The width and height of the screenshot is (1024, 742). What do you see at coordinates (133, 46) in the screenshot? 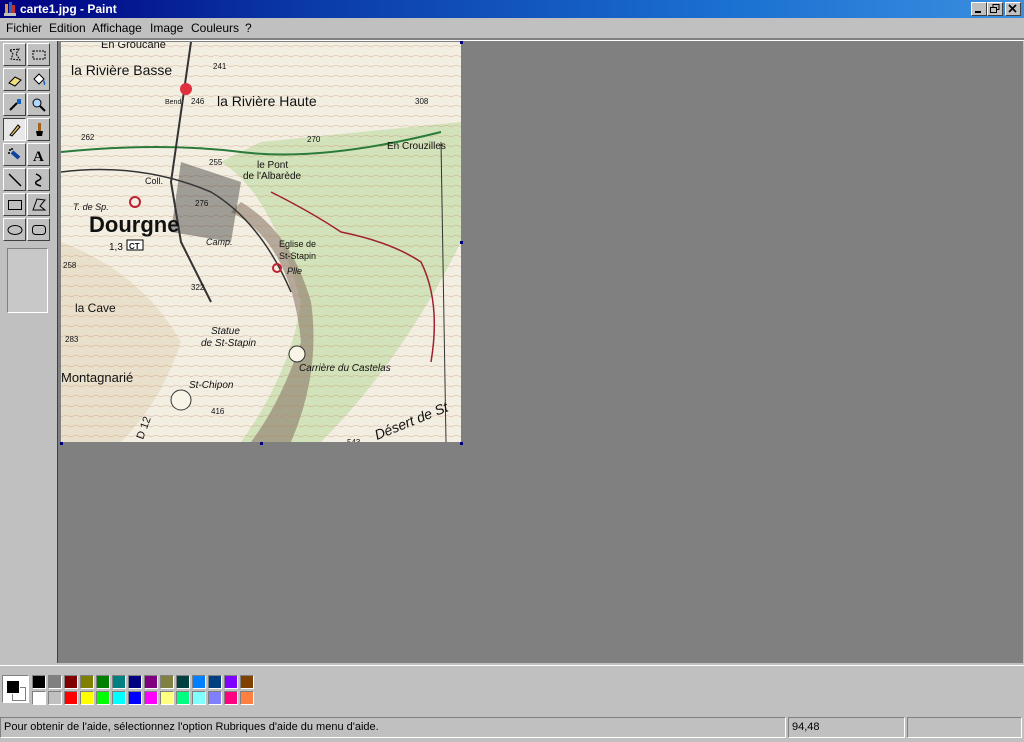
I see `map-label-en-groucane: En Groucane` at bounding box center [133, 46].